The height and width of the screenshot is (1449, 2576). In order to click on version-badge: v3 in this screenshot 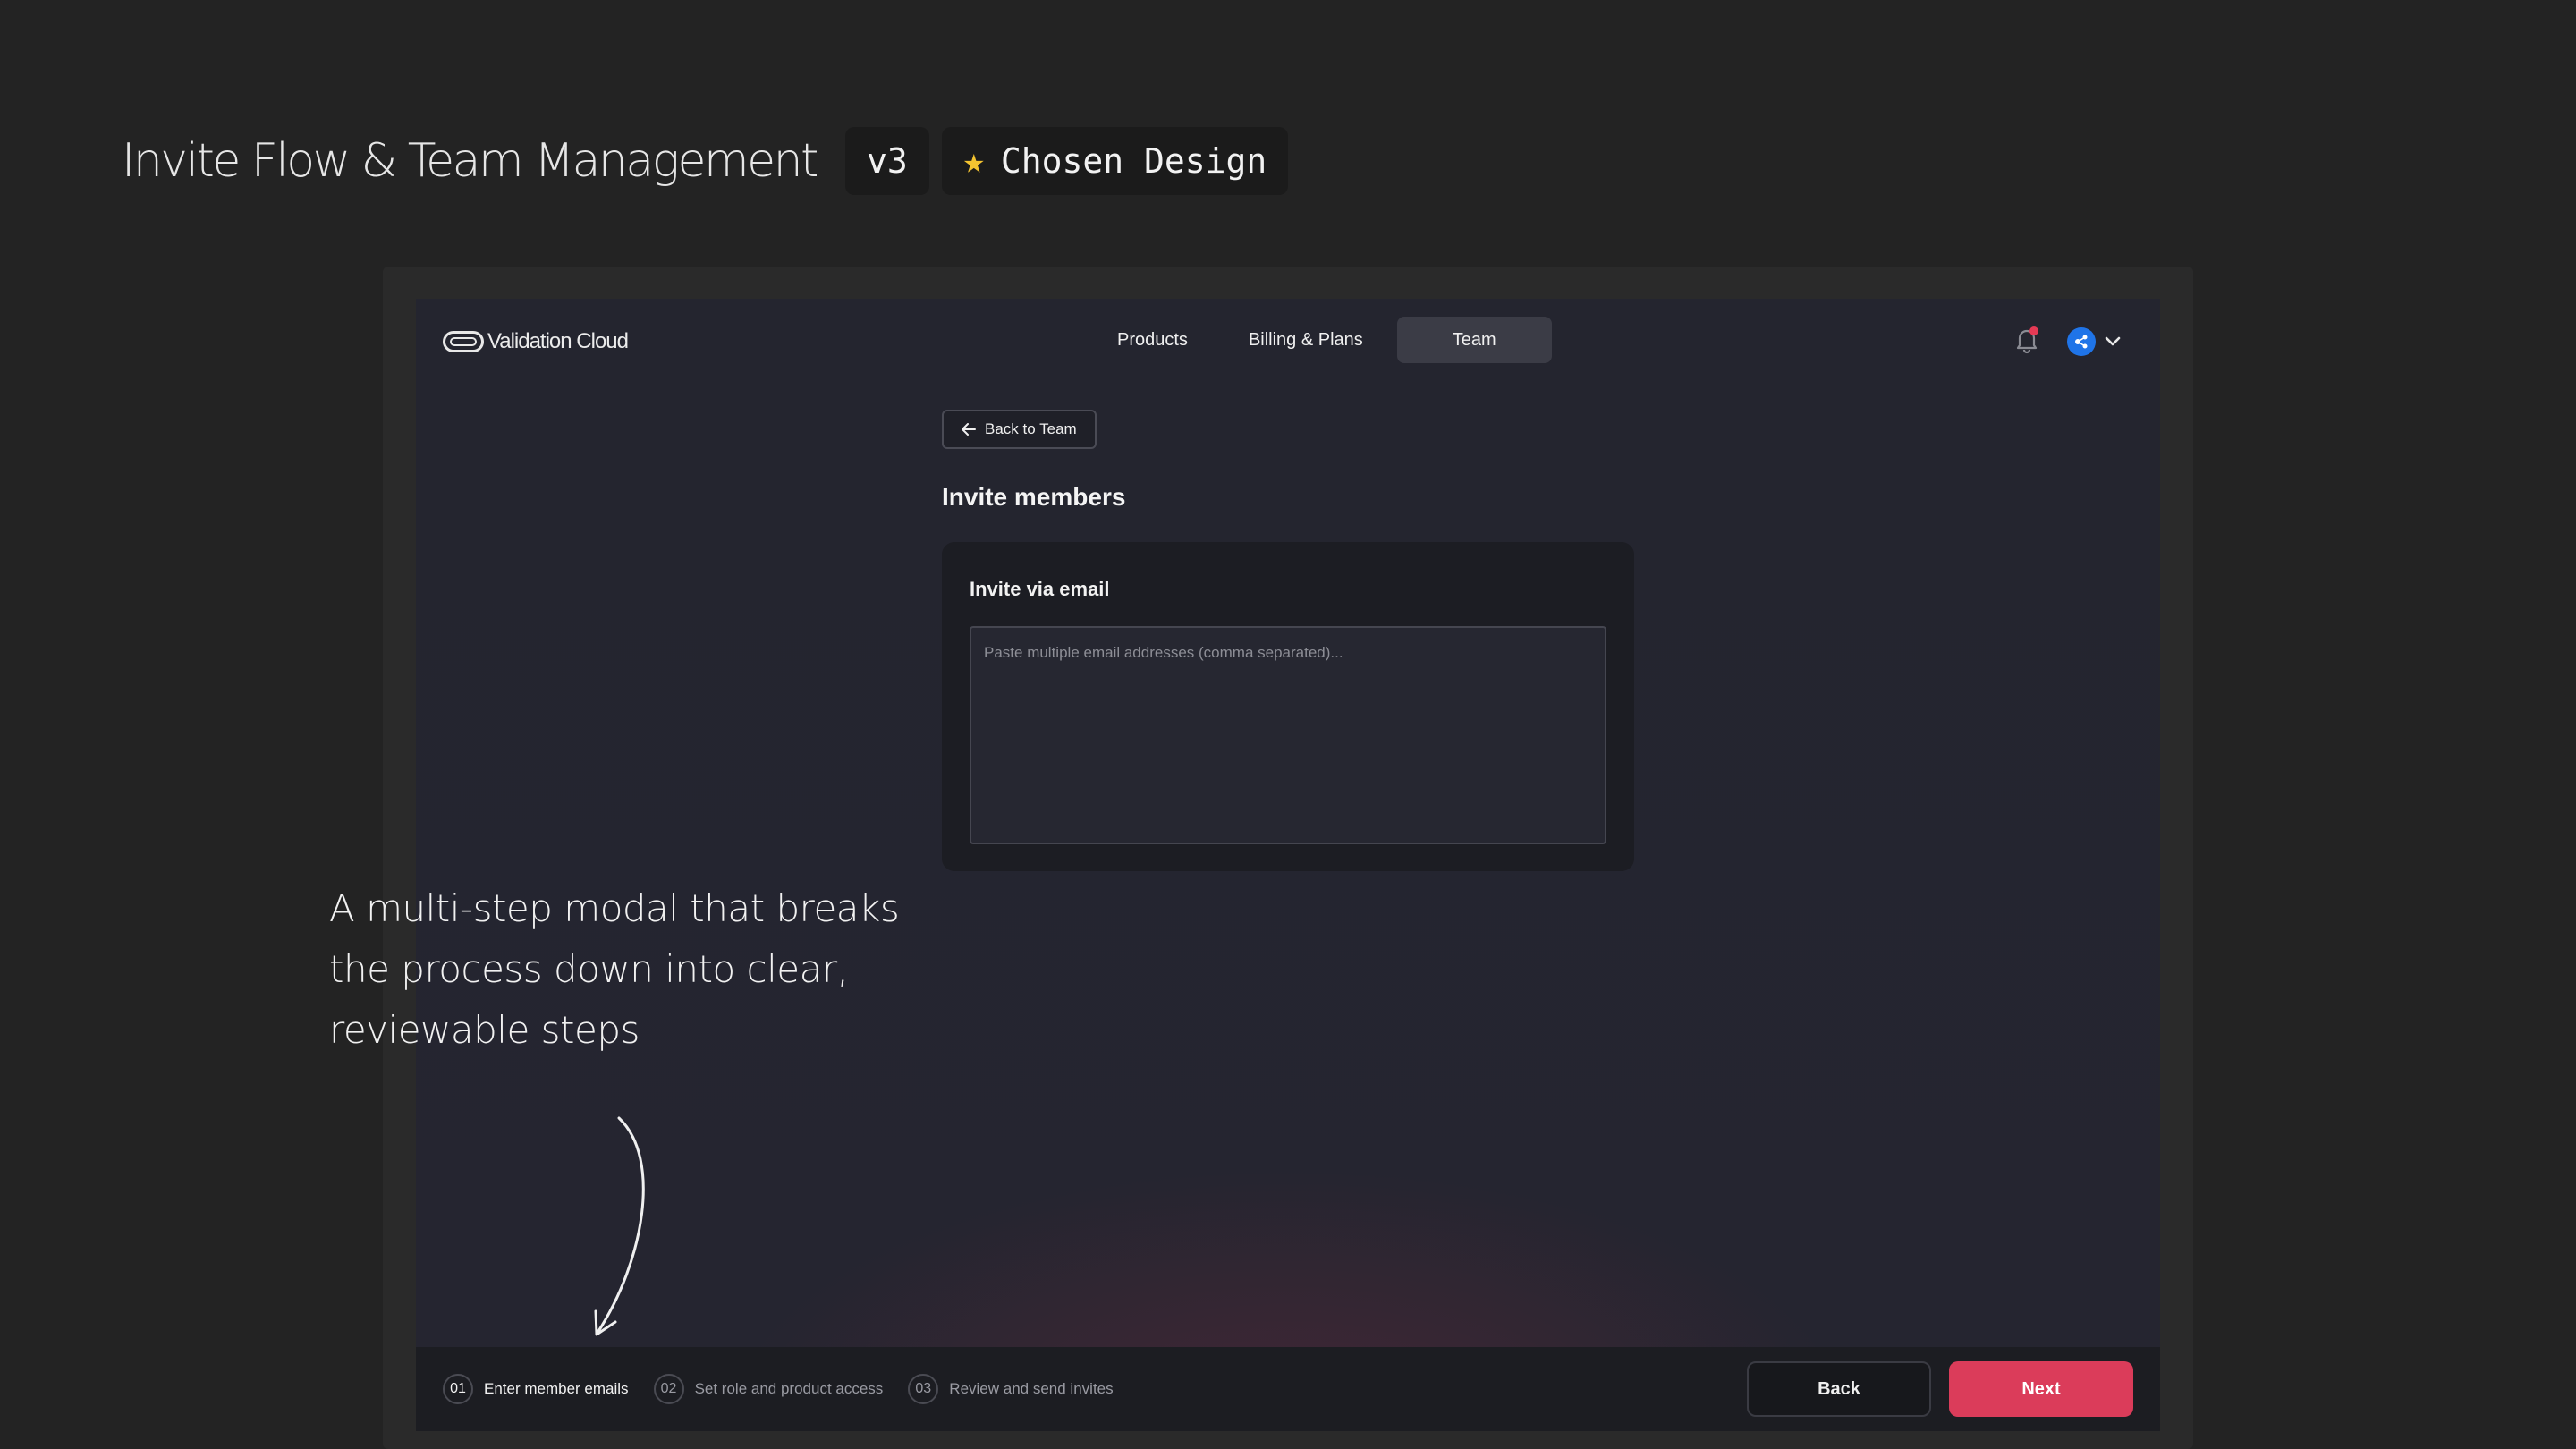, I will do `click(886, 161)`.